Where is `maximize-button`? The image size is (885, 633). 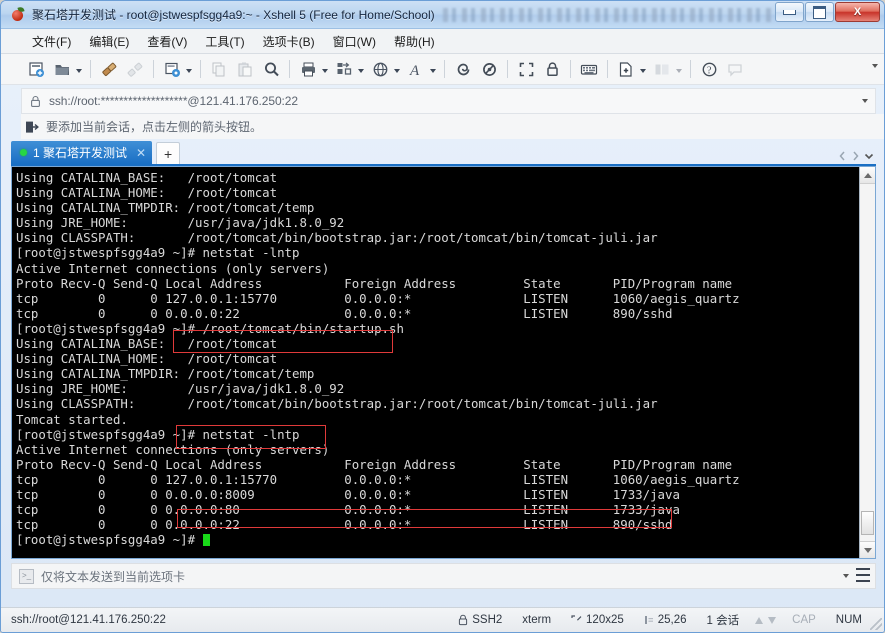
maximize-button is located at coordinates (819, 12).